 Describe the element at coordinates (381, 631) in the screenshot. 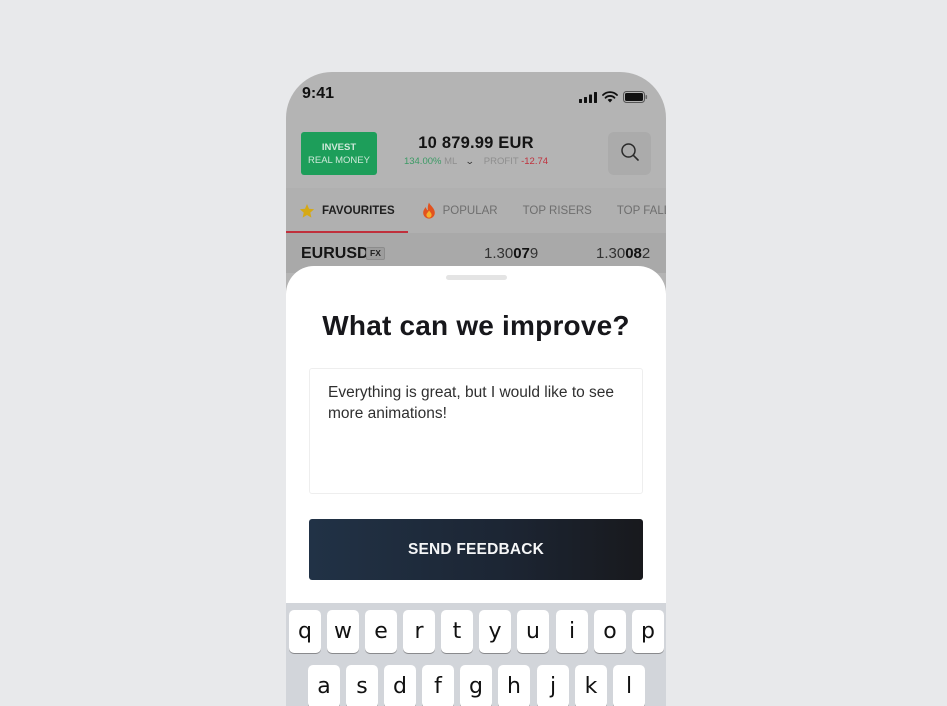

I see `key-e: e` at that location.